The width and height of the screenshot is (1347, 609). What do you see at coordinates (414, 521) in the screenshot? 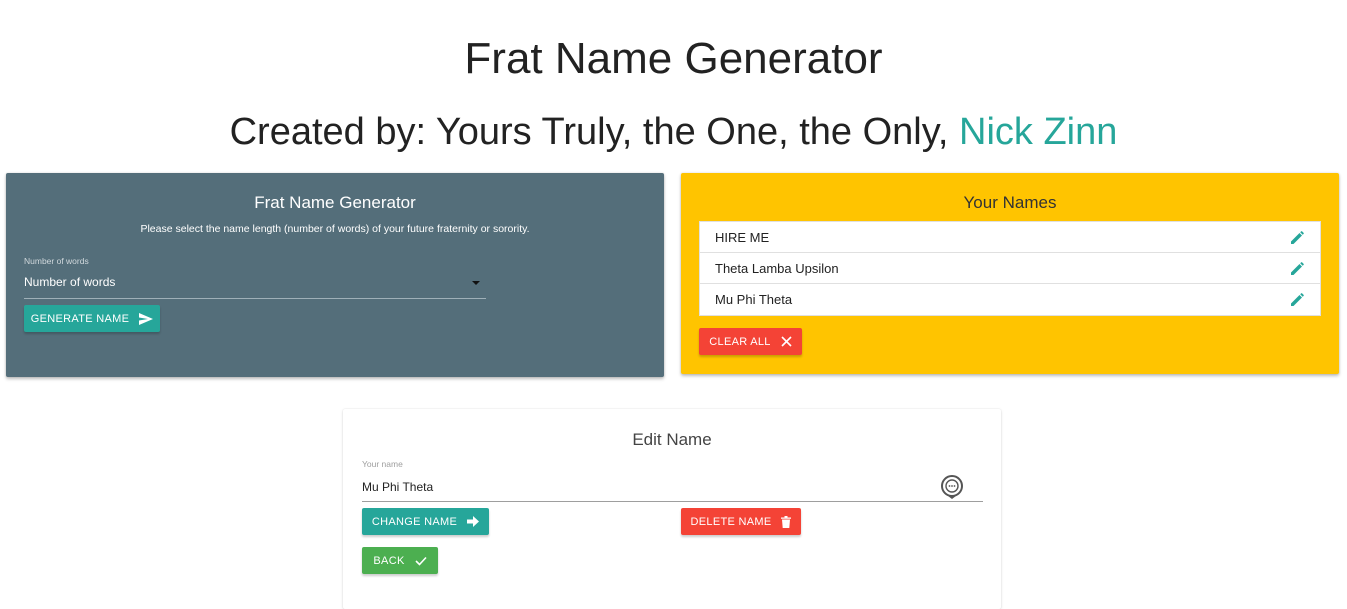
I see `change-name-label: CHANGE NAME` at bounding box center [414, 521].